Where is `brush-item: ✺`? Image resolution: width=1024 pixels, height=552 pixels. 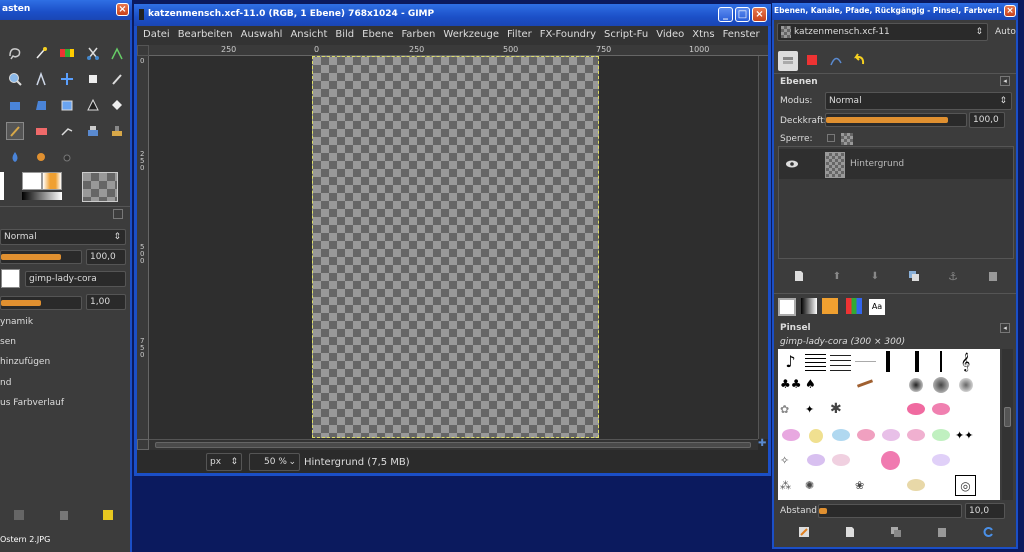
brush-item: ✺ is located at coordinates (815, 485).